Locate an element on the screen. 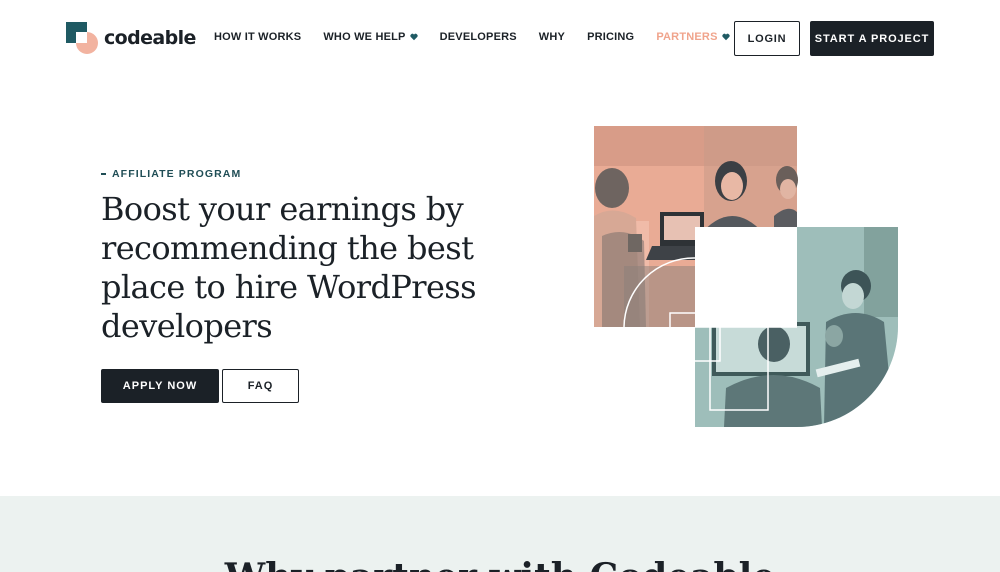 This screenshot has height=572, width=1000. nav-item-partners: PARTNERS is located at coordinates (693, 37).